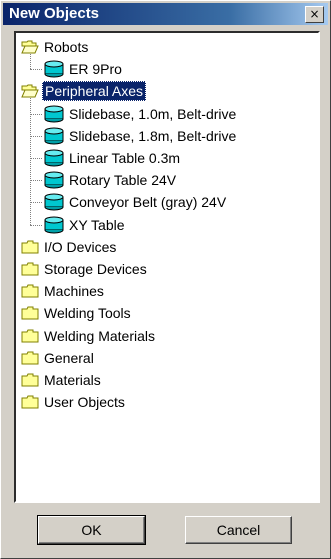  Describe the element at coordinates (238, 530) in the screenshot. I see `cancel-button: Cancel` at that location.